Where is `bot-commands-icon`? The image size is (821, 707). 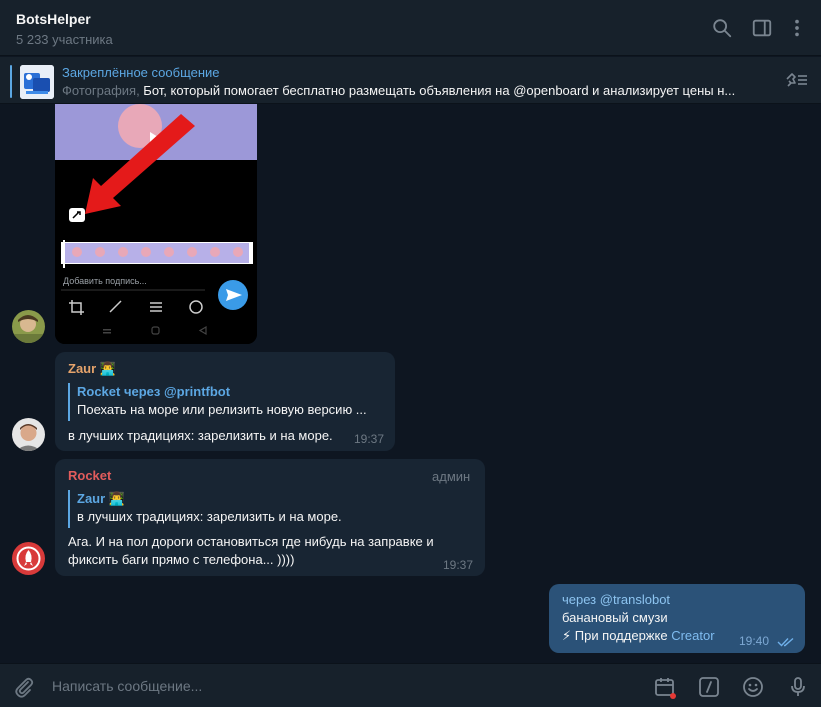
bot-commands-icon is located at coordinates (709, 687).